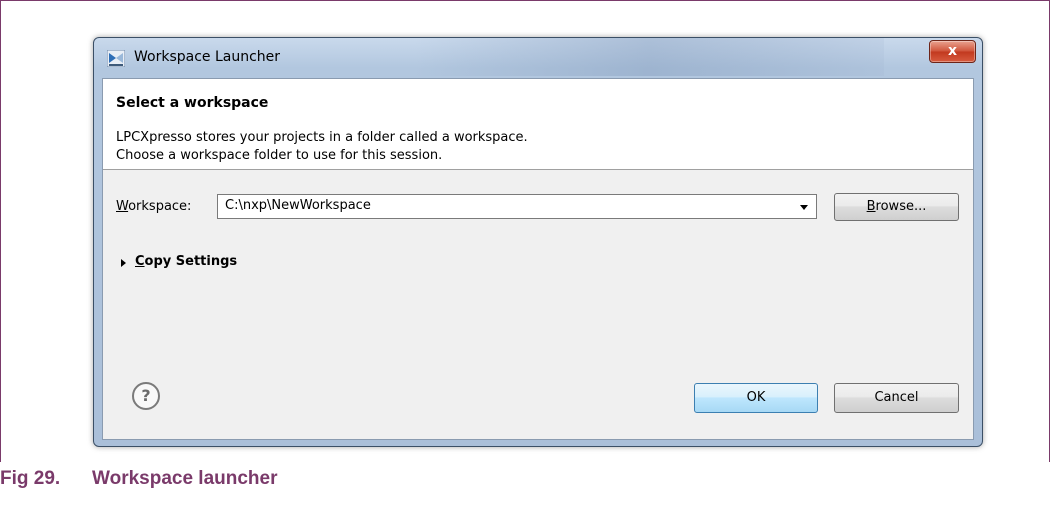 Image resolution: width=1050 pixels, height=511 pixels. I want to click on background-blur, so click(649, 57).